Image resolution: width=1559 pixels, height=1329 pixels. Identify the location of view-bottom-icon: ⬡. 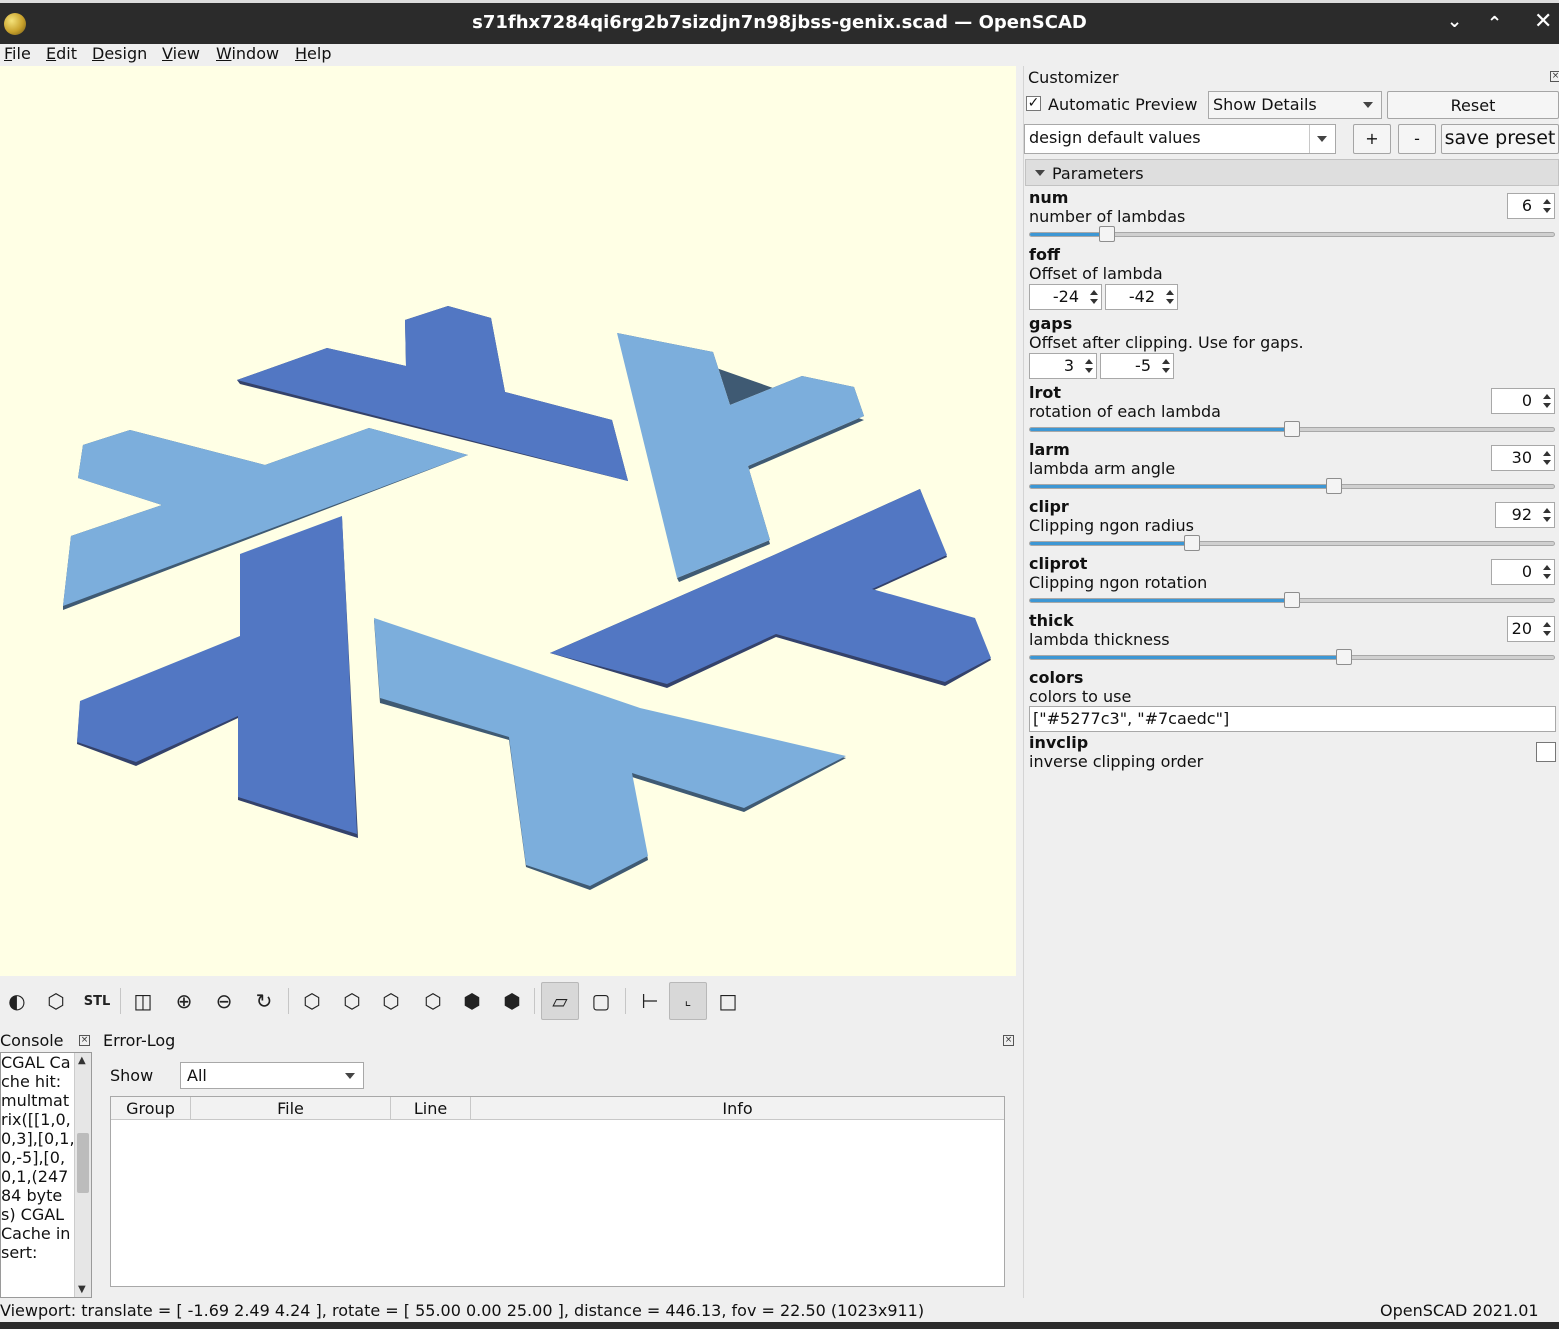
(391, 1001).